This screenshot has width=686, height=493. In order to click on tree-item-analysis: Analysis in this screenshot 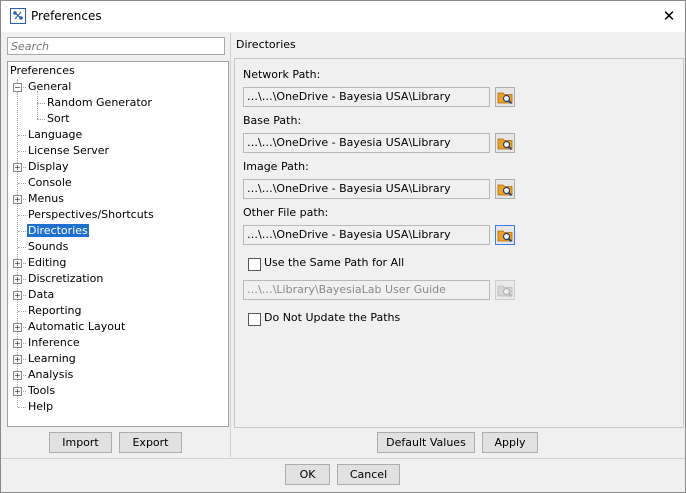, I will do `click(50, 375)`.